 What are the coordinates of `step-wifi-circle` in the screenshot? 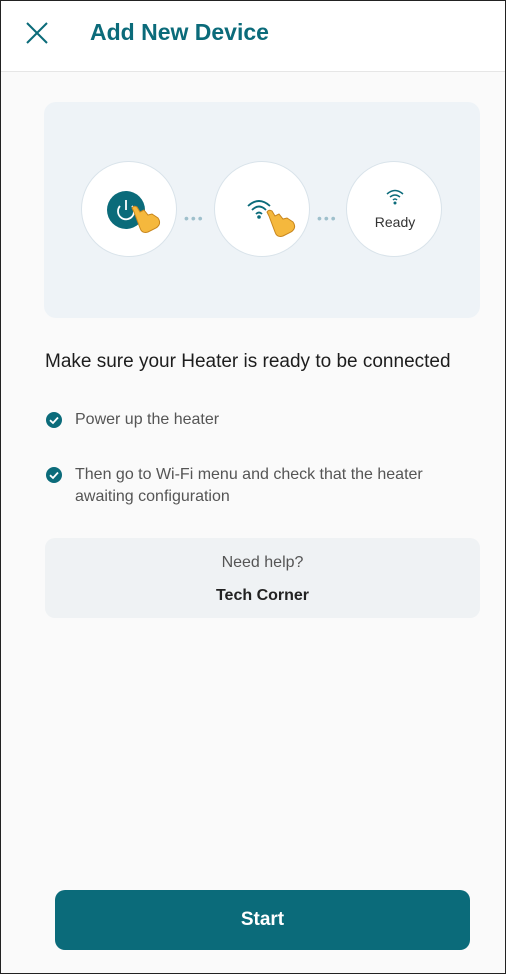 It's located at (262, 209).